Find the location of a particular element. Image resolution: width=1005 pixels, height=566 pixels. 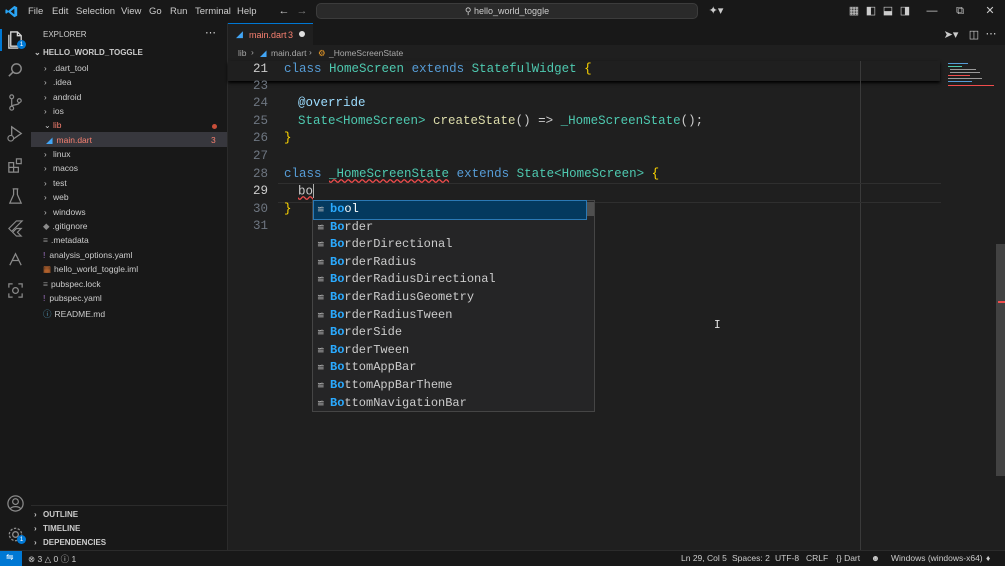

tree-item-metadata: ≡ .metadata is located at coordinates (66, 240).